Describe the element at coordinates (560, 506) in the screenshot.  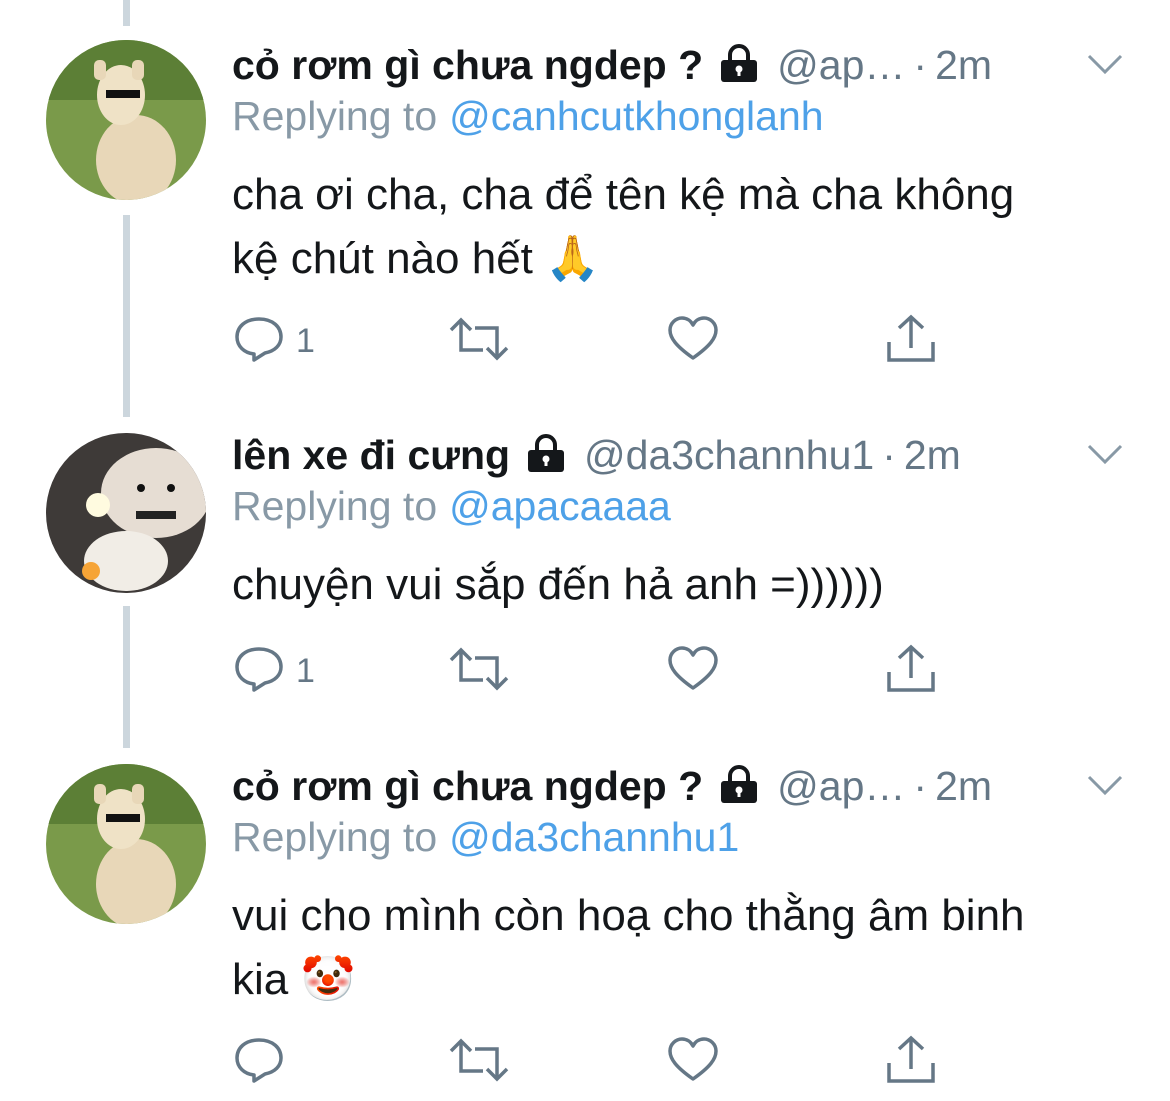
I see `mention-link: @apacaaaa` at that location.